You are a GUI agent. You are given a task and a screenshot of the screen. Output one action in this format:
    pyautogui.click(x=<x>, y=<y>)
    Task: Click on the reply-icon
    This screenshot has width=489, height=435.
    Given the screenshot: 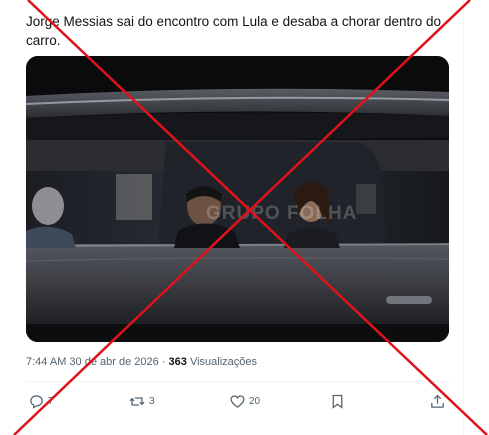 What is the action you would take?
    pyautogui.click(x=36, y=401)
    